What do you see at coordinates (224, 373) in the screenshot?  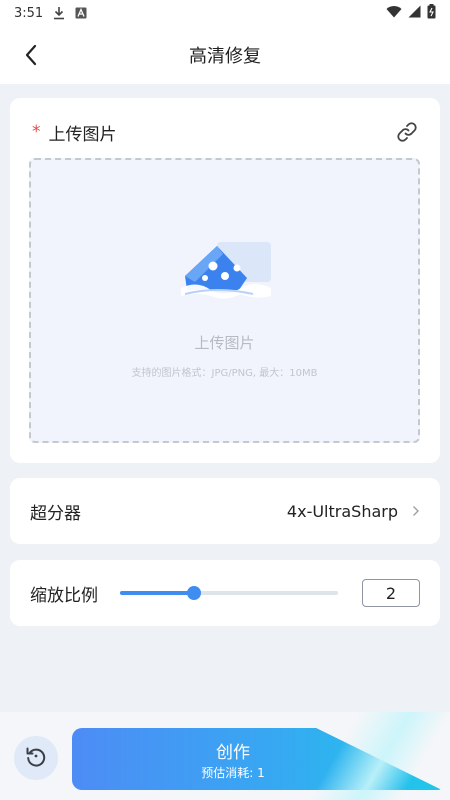 I see `dropzone-hint: 支持的图片格式：JPG/PNG, 最大：10MB` at bounding box center [224, 373].